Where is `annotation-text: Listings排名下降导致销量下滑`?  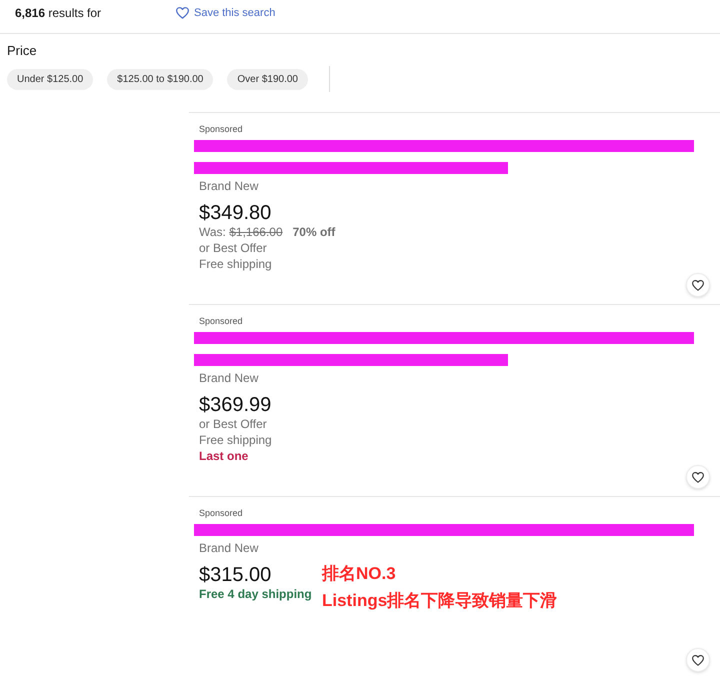
annotation-text: Listings排名下降导致销量下滑 is located at coordinates (440, 601).